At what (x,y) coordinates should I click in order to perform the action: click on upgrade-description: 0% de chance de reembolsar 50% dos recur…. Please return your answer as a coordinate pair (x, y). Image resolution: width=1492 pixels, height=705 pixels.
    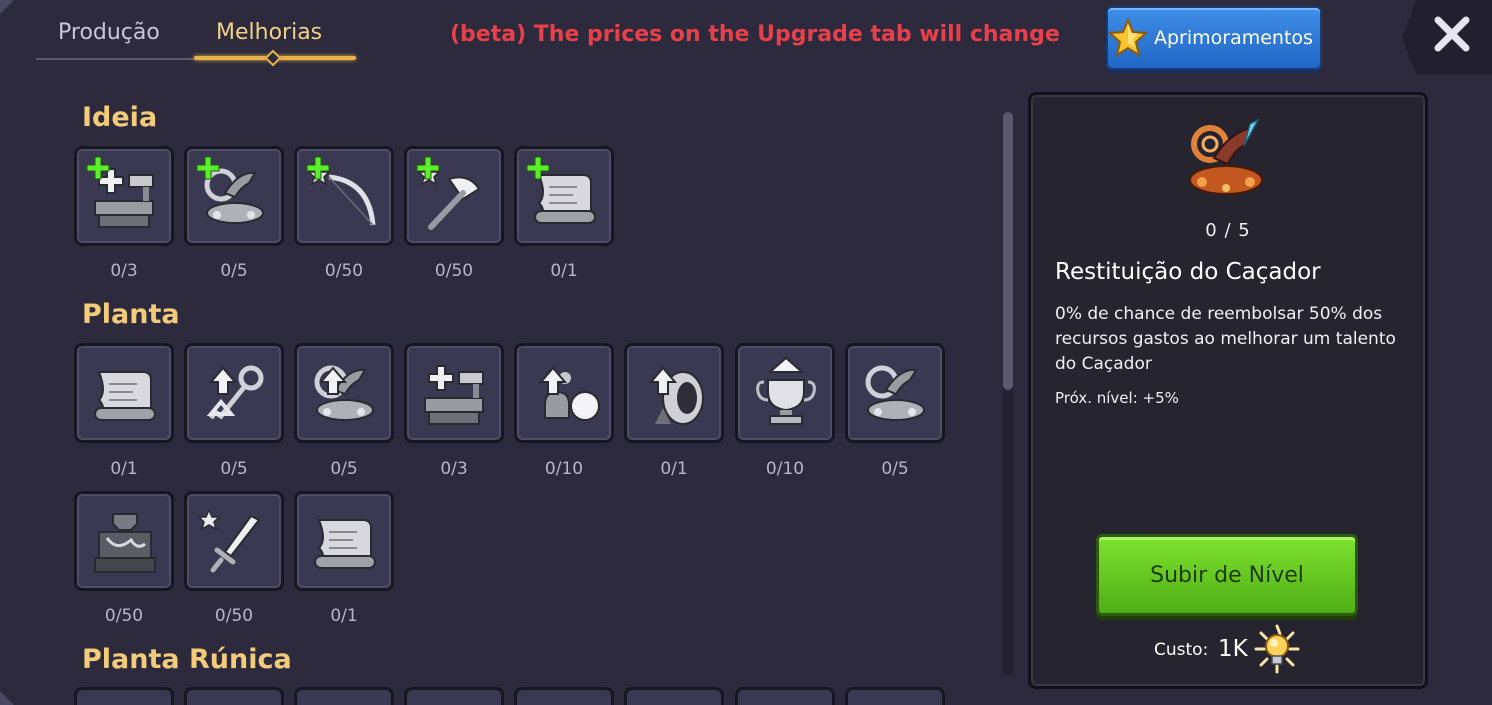
    Looking at the image, I should click on (1225, 339).